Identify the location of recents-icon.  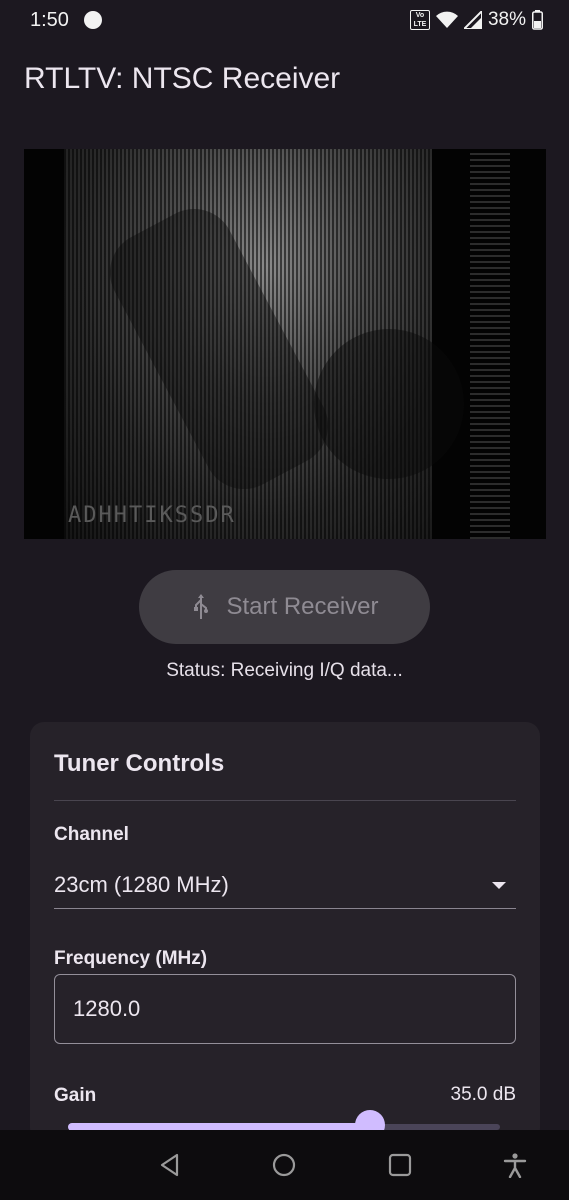
(400, 1165).